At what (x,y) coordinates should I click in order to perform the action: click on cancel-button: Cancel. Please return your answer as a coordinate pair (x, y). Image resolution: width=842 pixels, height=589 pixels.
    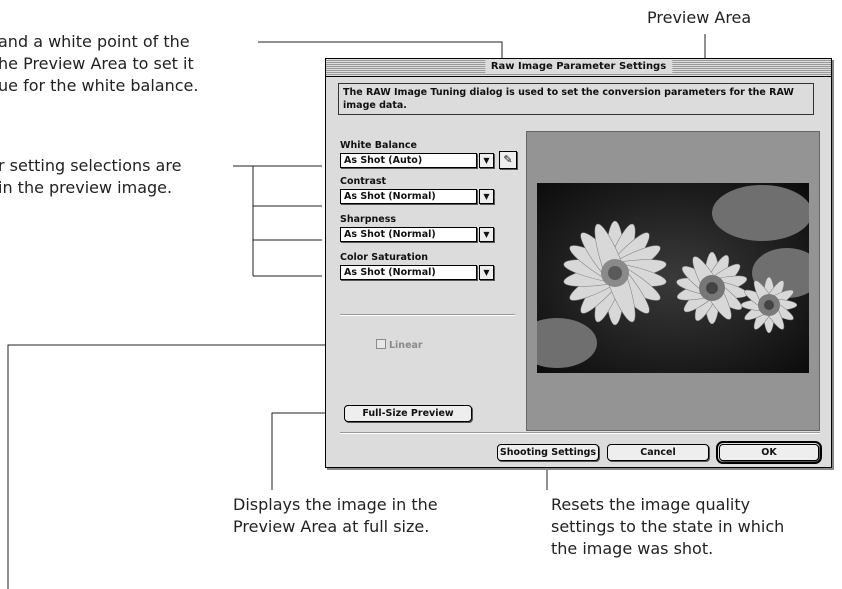
    Looking at the image, I should click on (658, 452).